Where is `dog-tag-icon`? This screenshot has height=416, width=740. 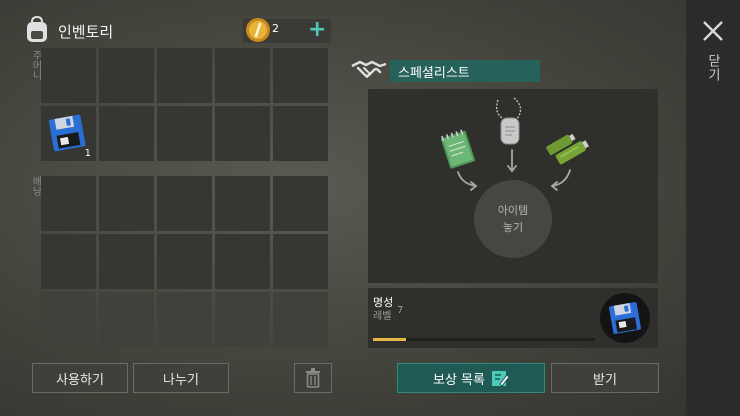
dog-tag-icon is located at coordinates (508, 121).